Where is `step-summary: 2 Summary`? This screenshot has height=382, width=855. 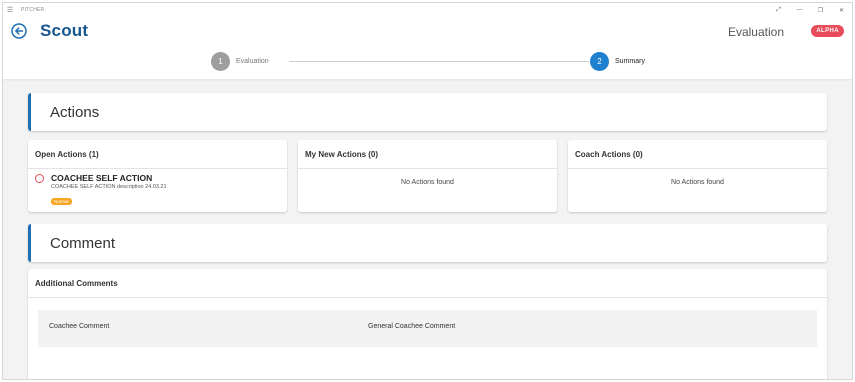 step-summary: 2 Summary is located at coordinates (617, 61).